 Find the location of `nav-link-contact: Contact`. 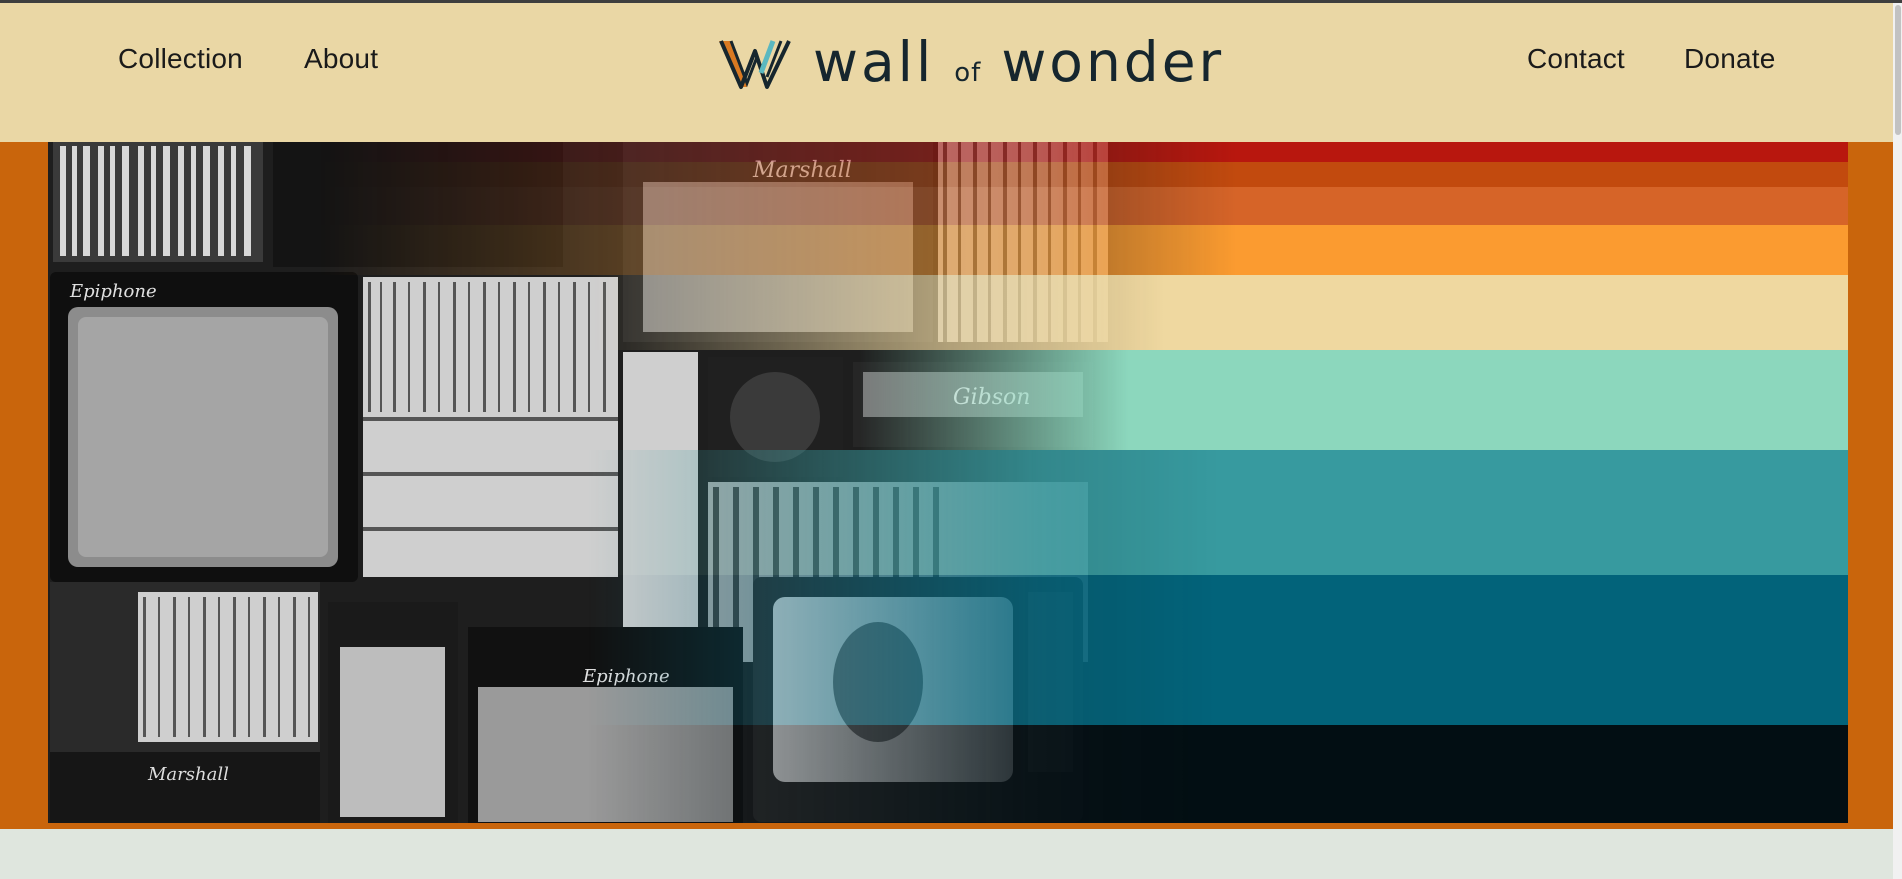

nav-link-contact: Contact is located at coordinates (1576, 59).